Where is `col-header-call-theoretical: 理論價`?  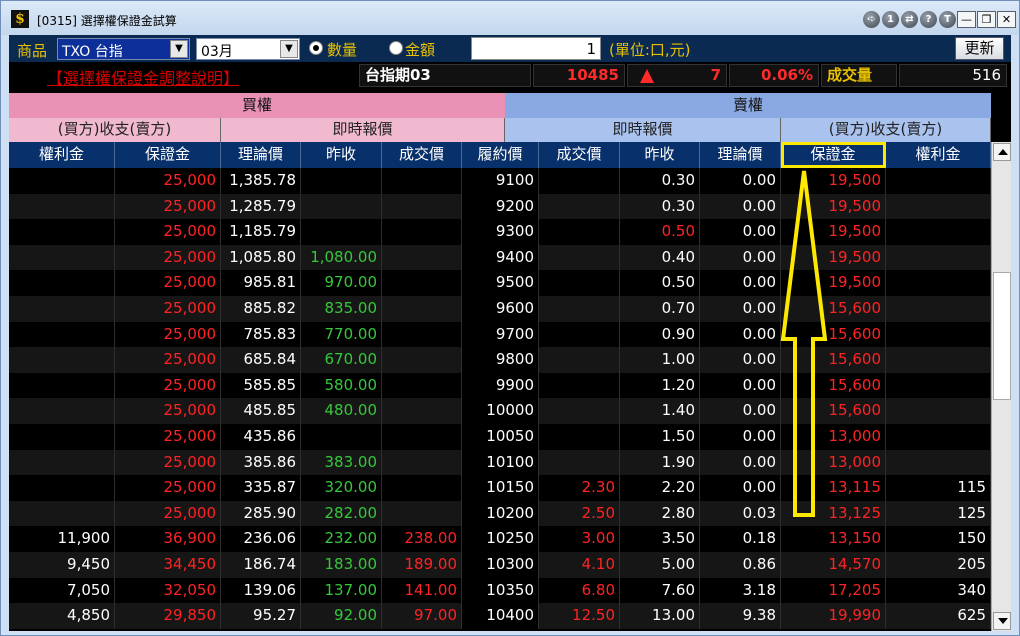 col-header-call-theoretical: 理論價 is located at coordinates (261, 155).